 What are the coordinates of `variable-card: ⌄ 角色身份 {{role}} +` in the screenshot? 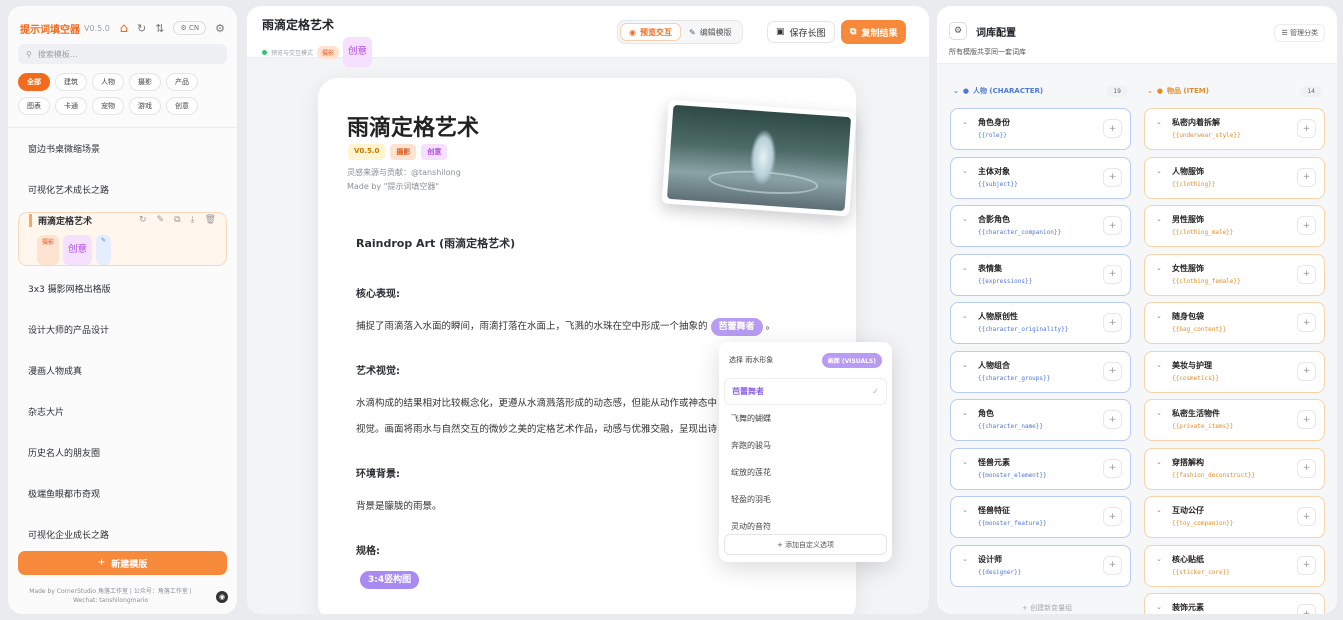 It's located at (1040, 129).